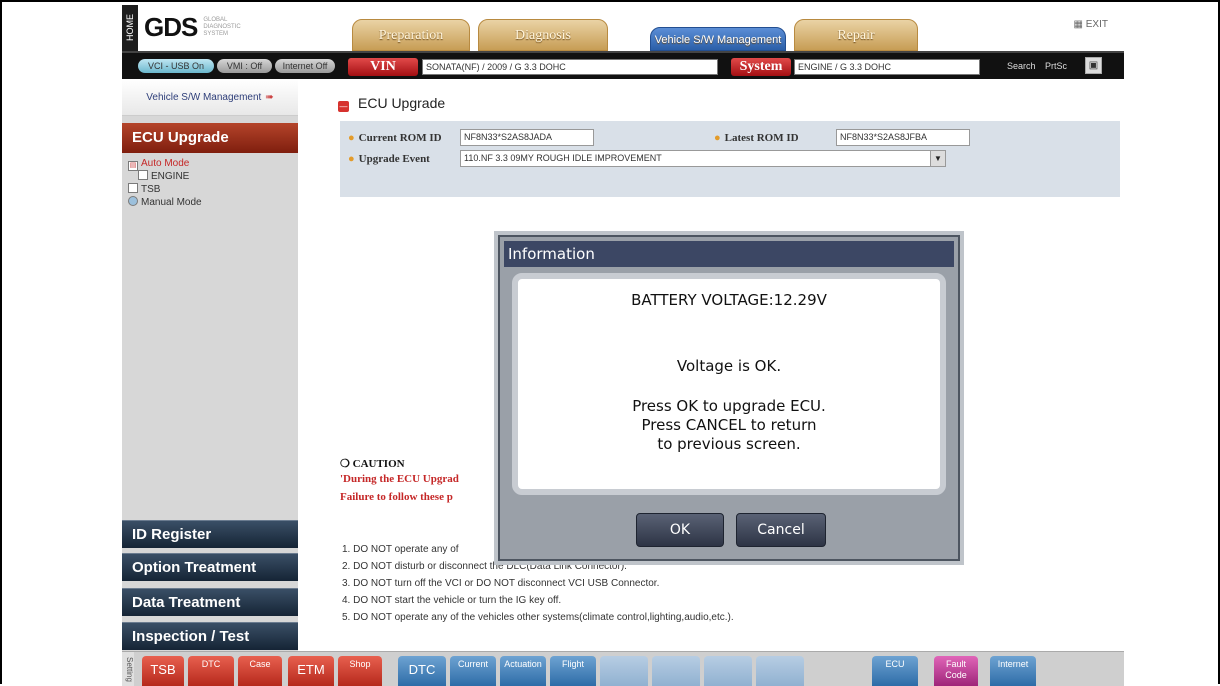 This screenshot has height=686, width=1220. What do you see at coordinates (781, 530) in the screenshot?
I see `cancel-button: Cancel` at bounding box center [781, 530].